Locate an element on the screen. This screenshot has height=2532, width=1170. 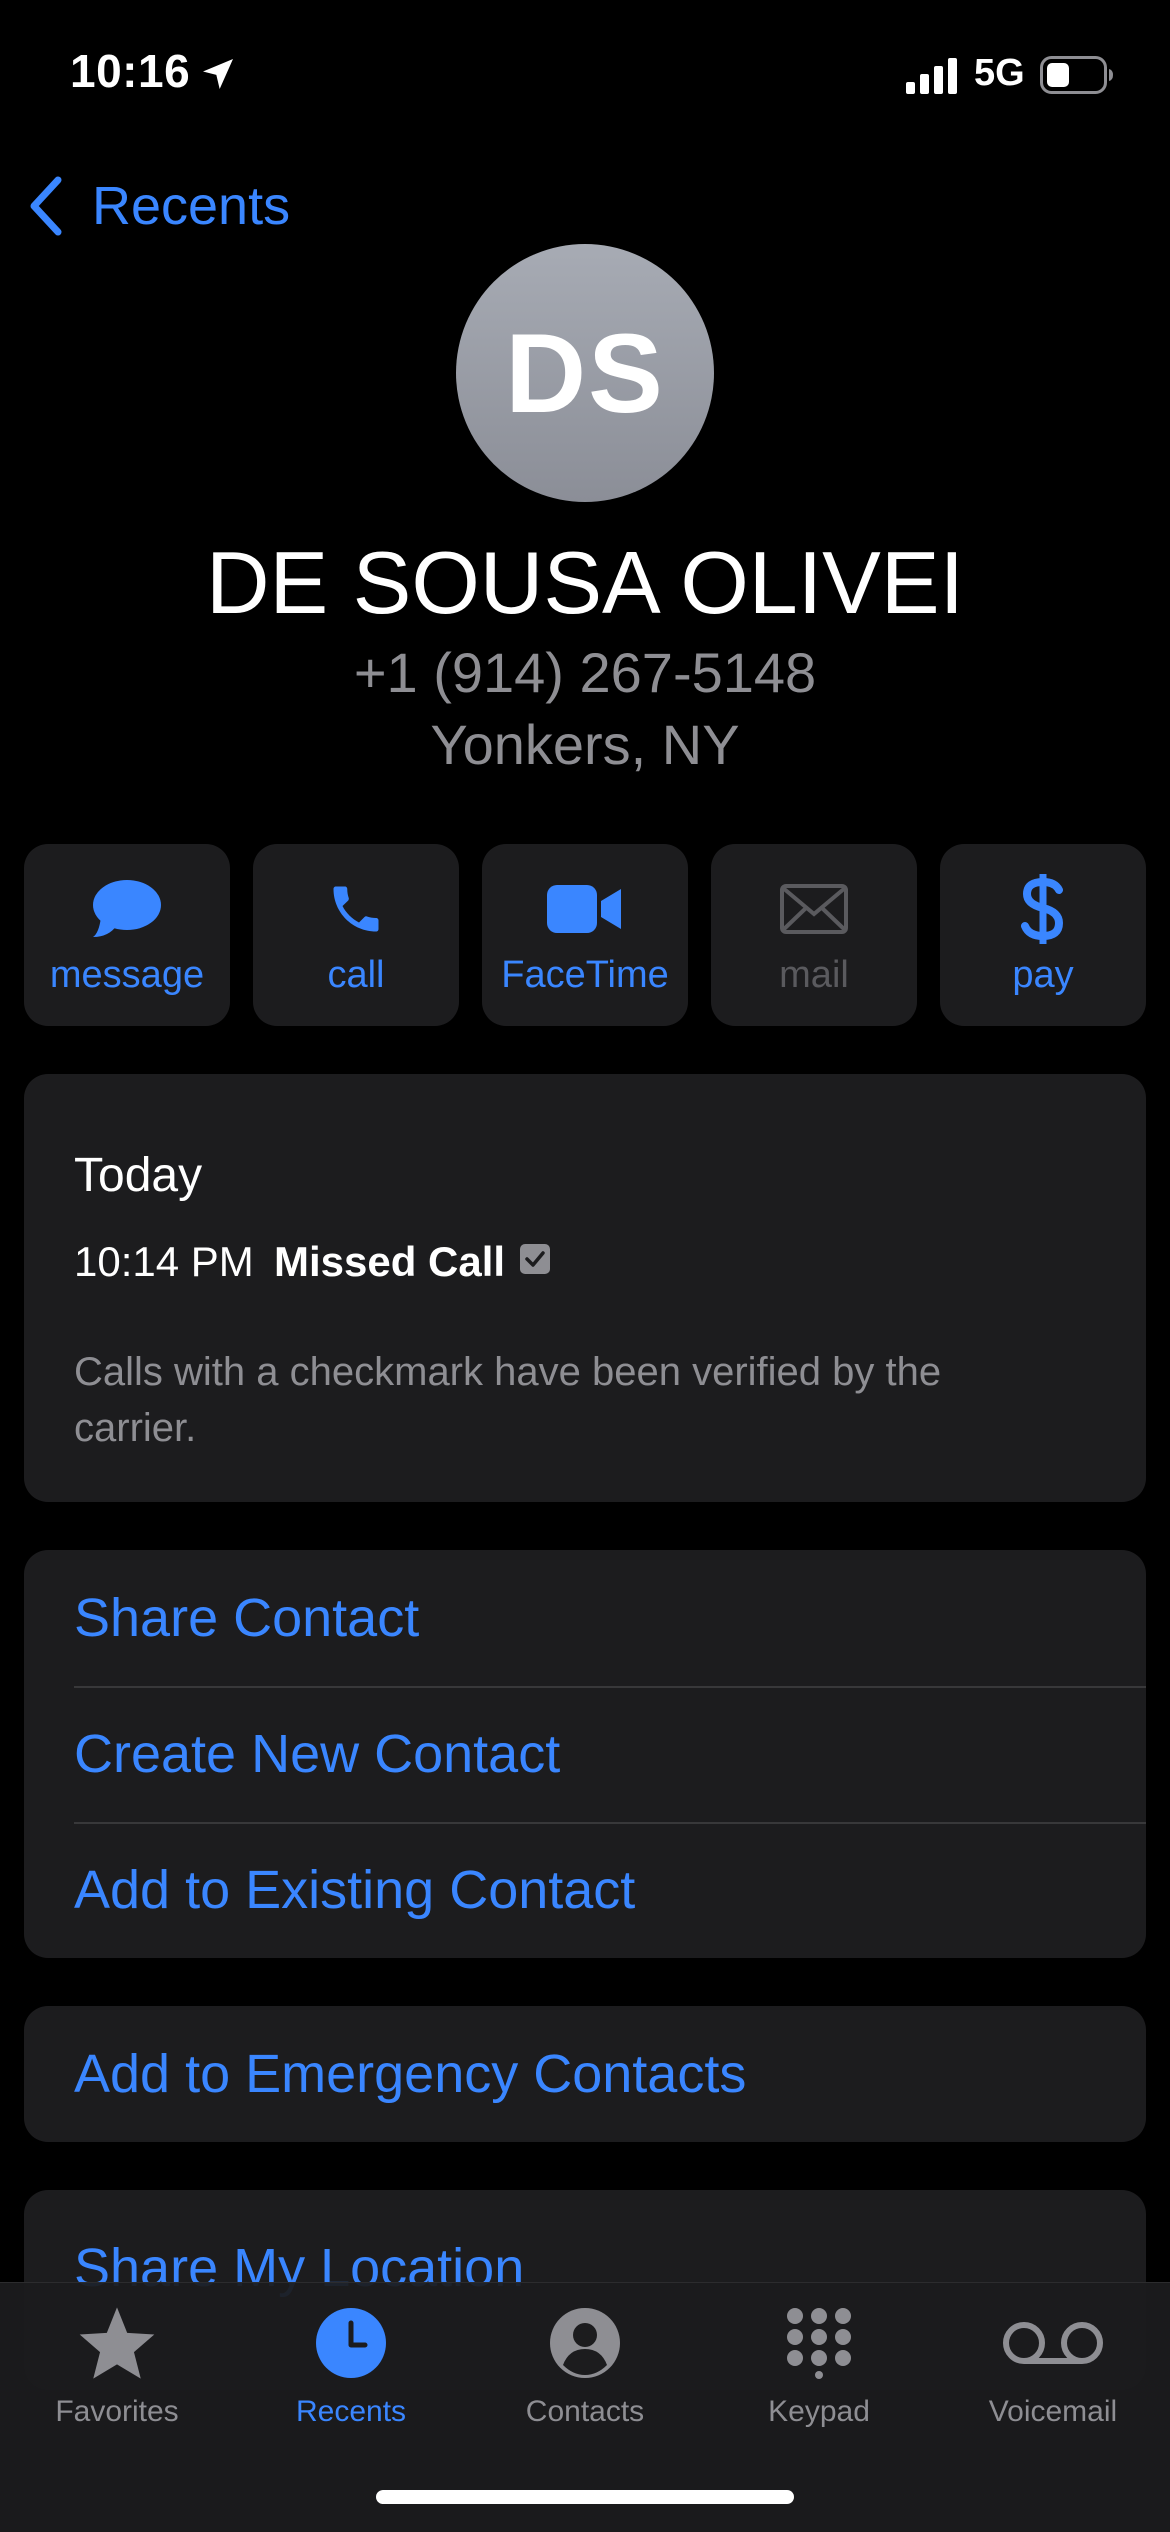
history-time: 10:14 PM is located at coordinates (164, 1261).